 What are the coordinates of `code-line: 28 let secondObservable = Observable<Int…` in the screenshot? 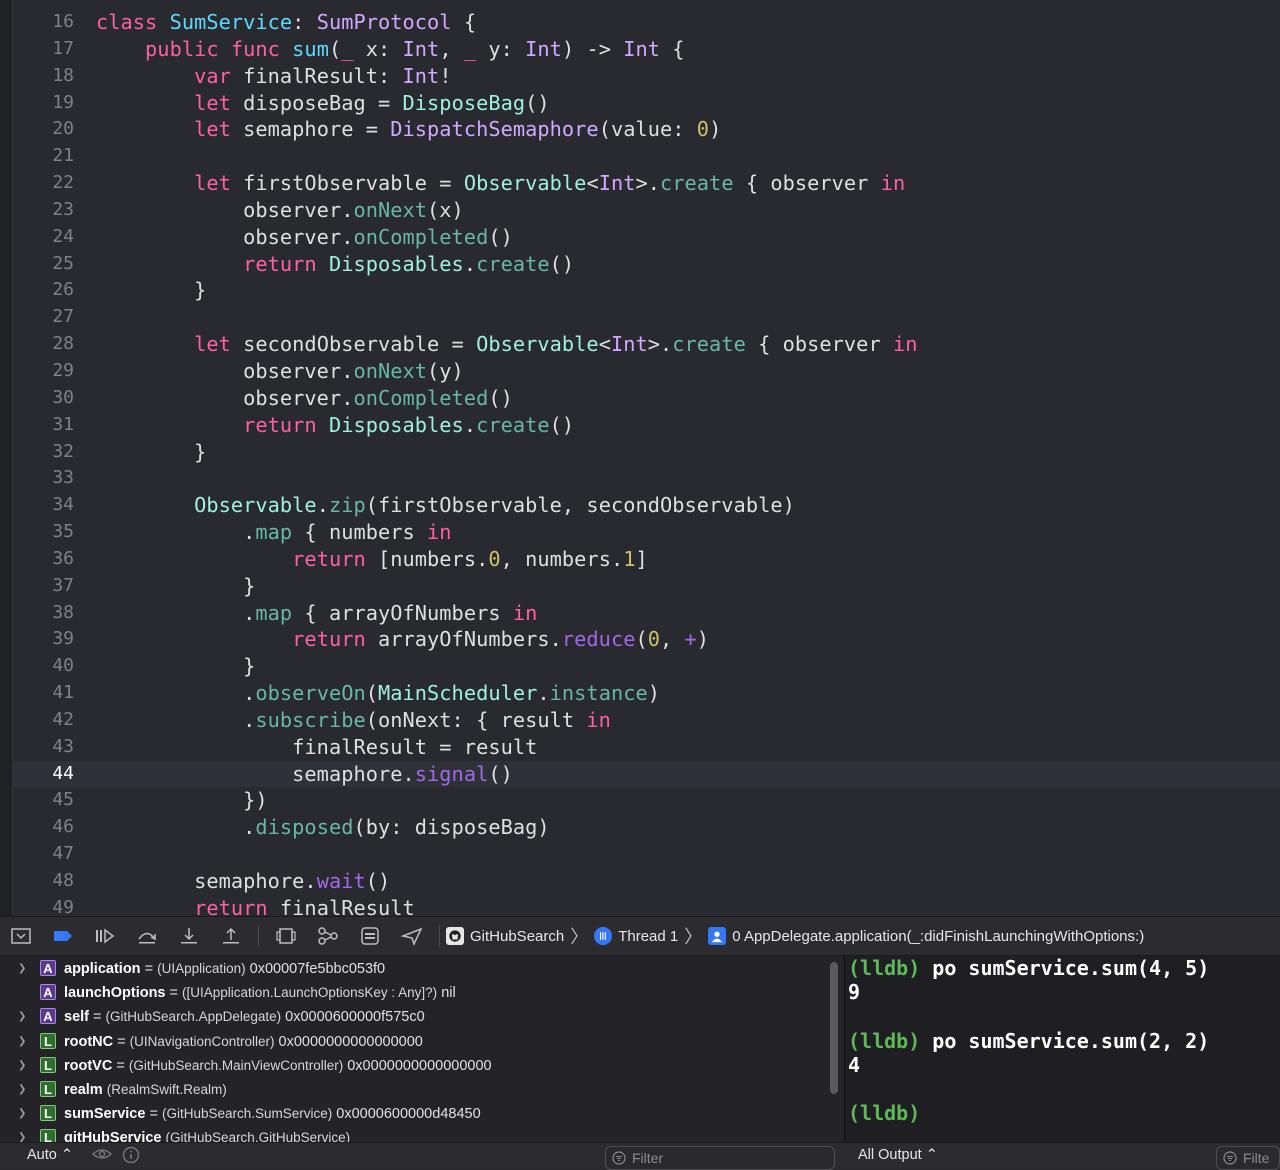 It's located at (646, 344).